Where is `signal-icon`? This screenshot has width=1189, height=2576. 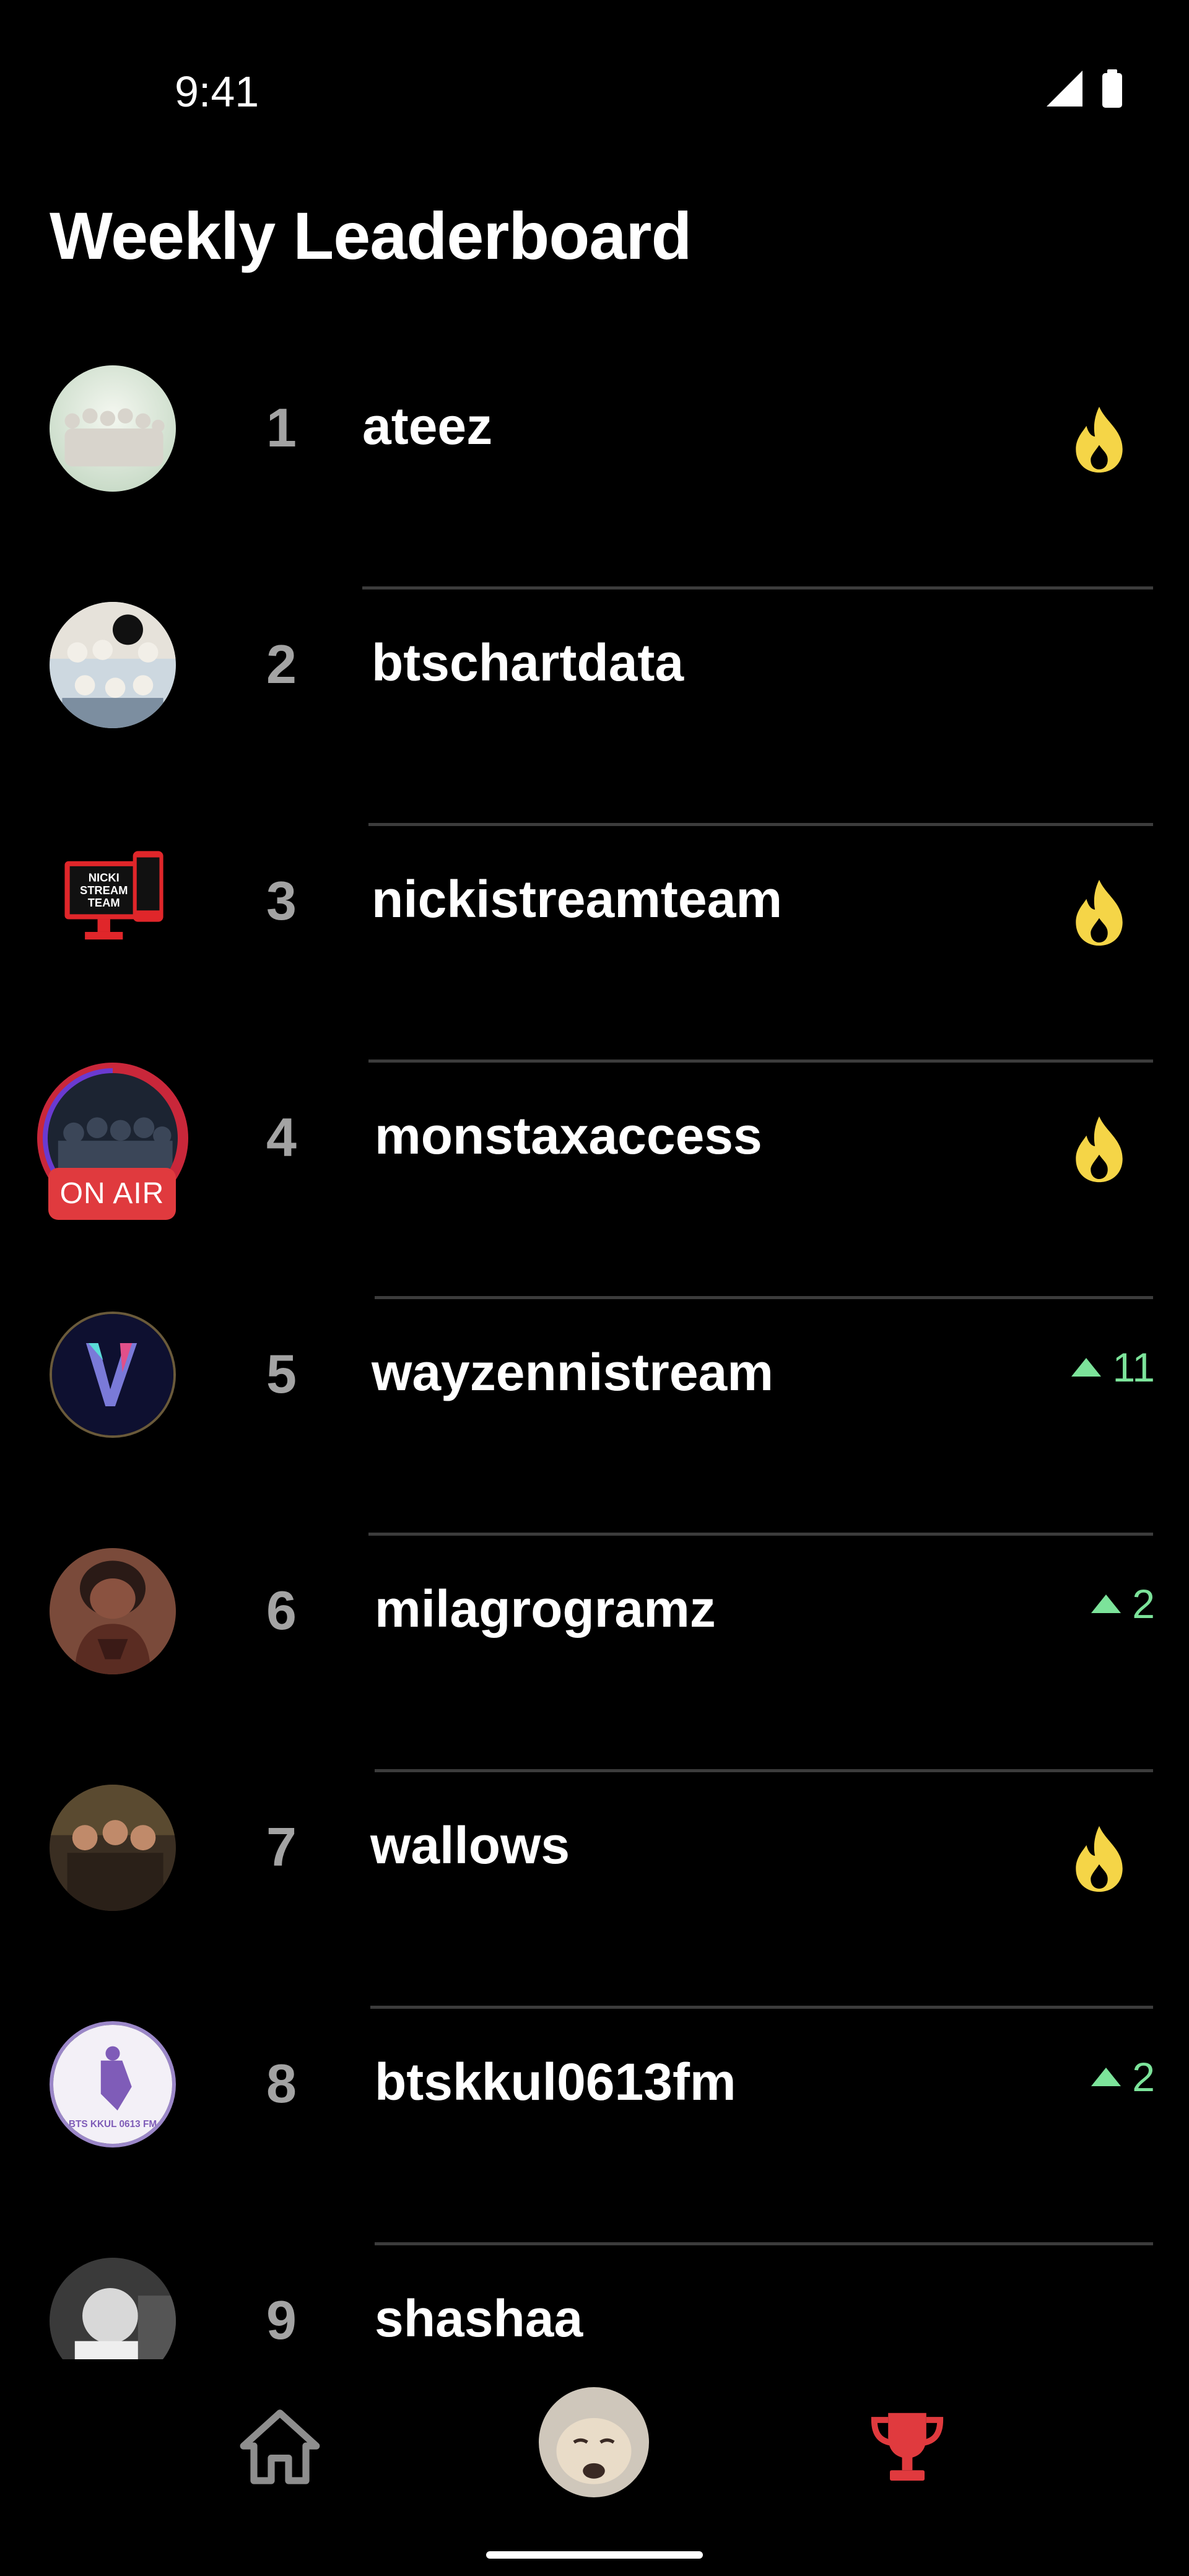 signal-icon is located at coordinates (1064, 89).